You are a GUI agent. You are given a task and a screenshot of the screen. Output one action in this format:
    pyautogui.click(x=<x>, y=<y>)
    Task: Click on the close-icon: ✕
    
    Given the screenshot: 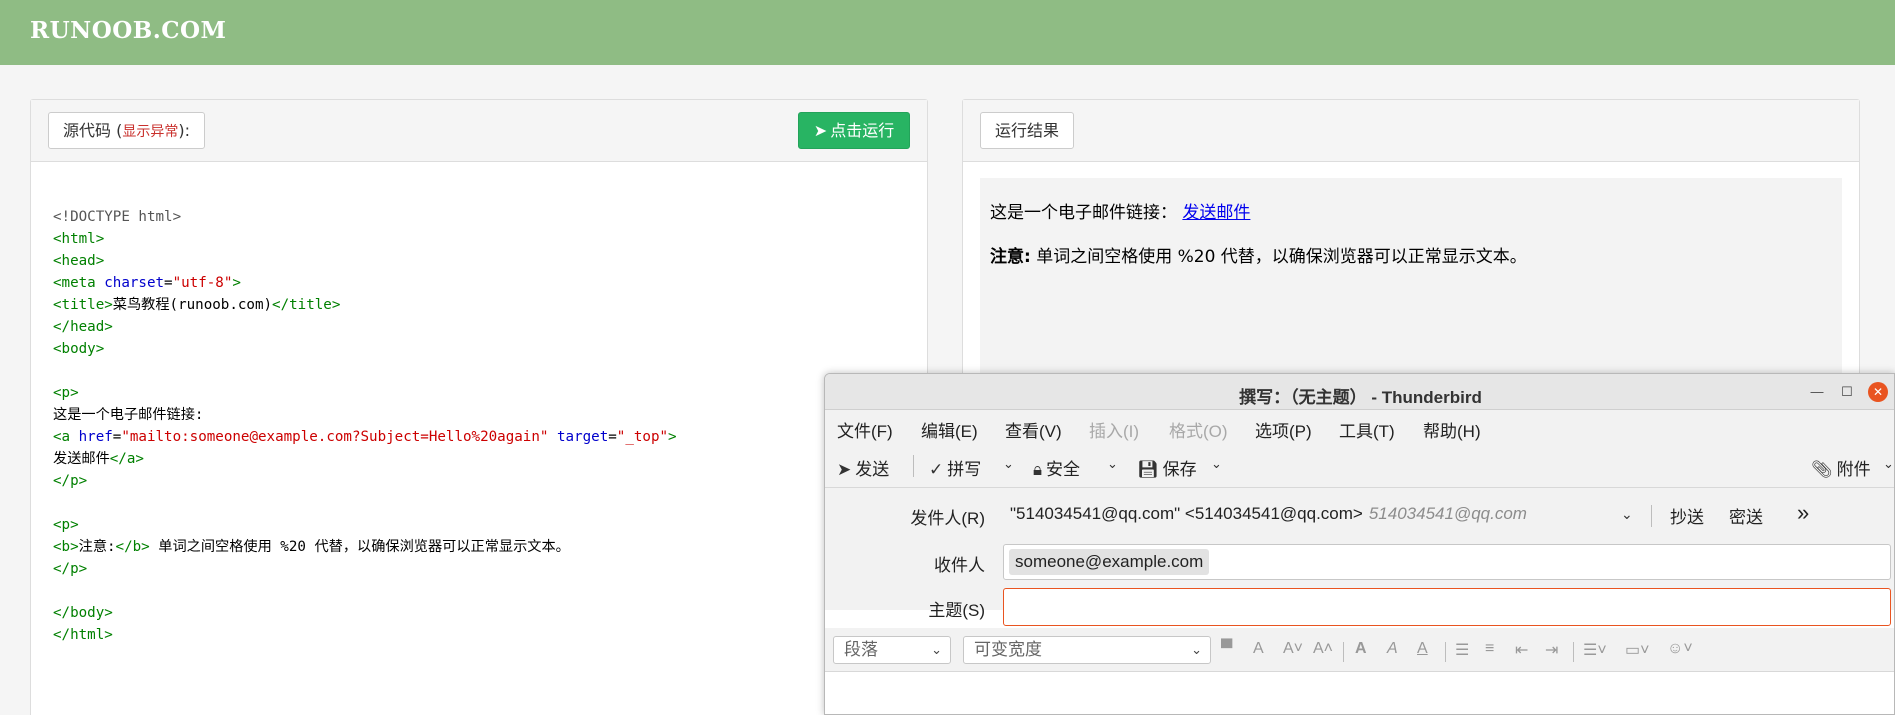 What is the action you would take?
    pyautogui.click(x=1878, y=392)
    